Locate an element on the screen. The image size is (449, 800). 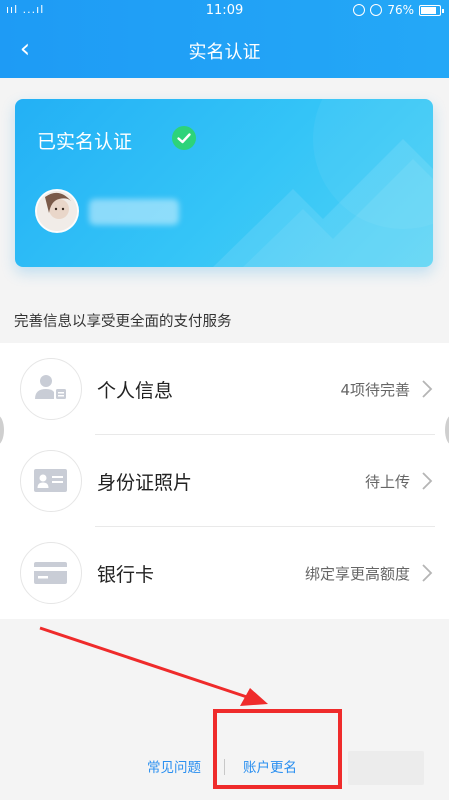
id-card-icon is located at coordinates (51, 481).